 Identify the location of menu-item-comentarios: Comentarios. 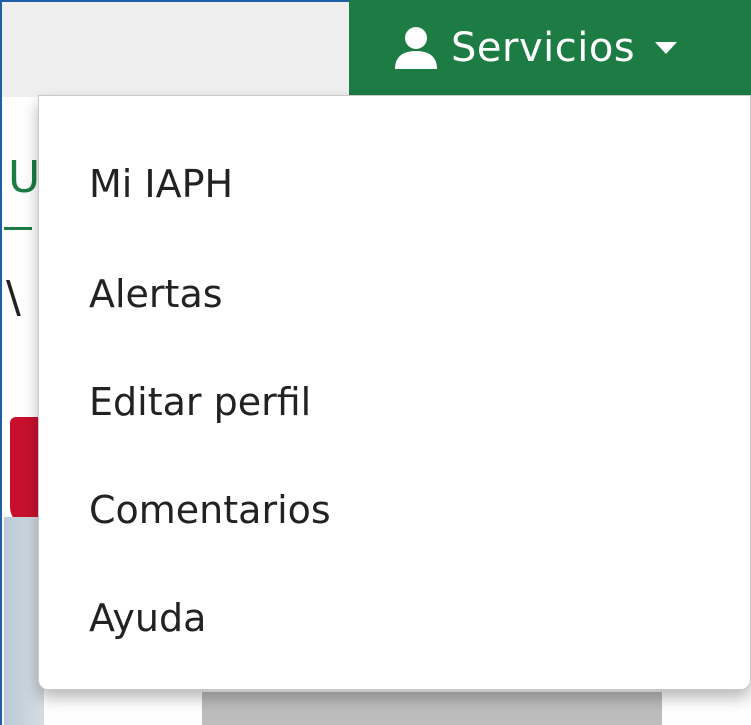
(210, 510).